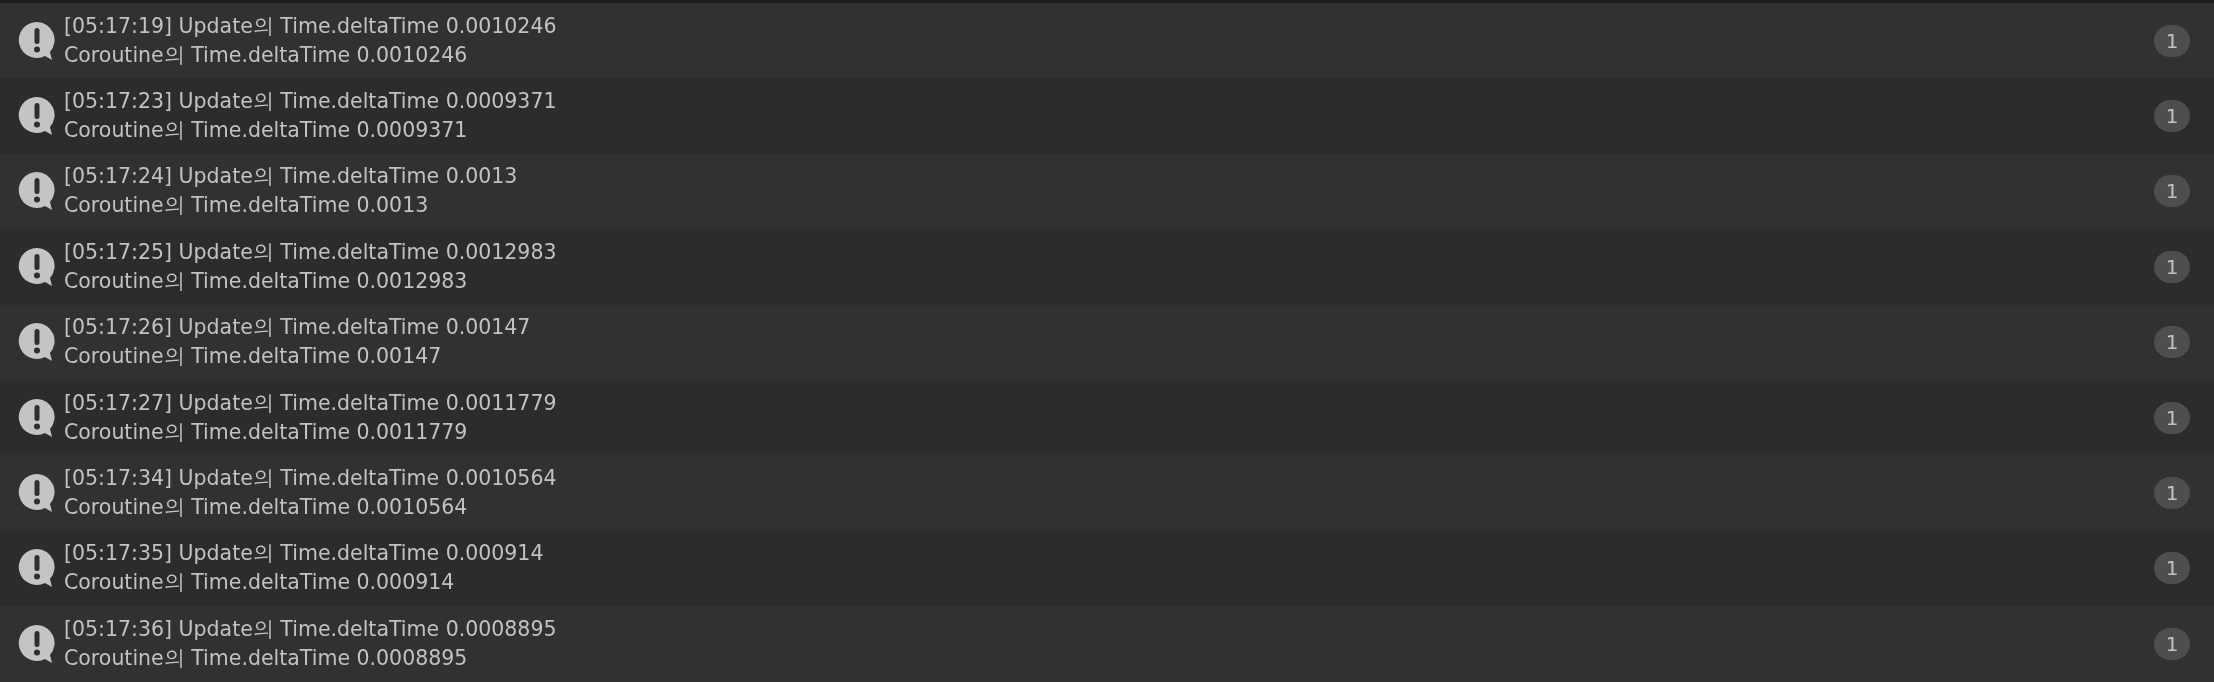 The height and width of the screenshot is (682, 2214). What do you see at coordinates (310, 403) in the screenshot?
I see `log-message: [05:17:27] Update의 Time.deltaTime 0.0011779` at bounding box center [310, 403].